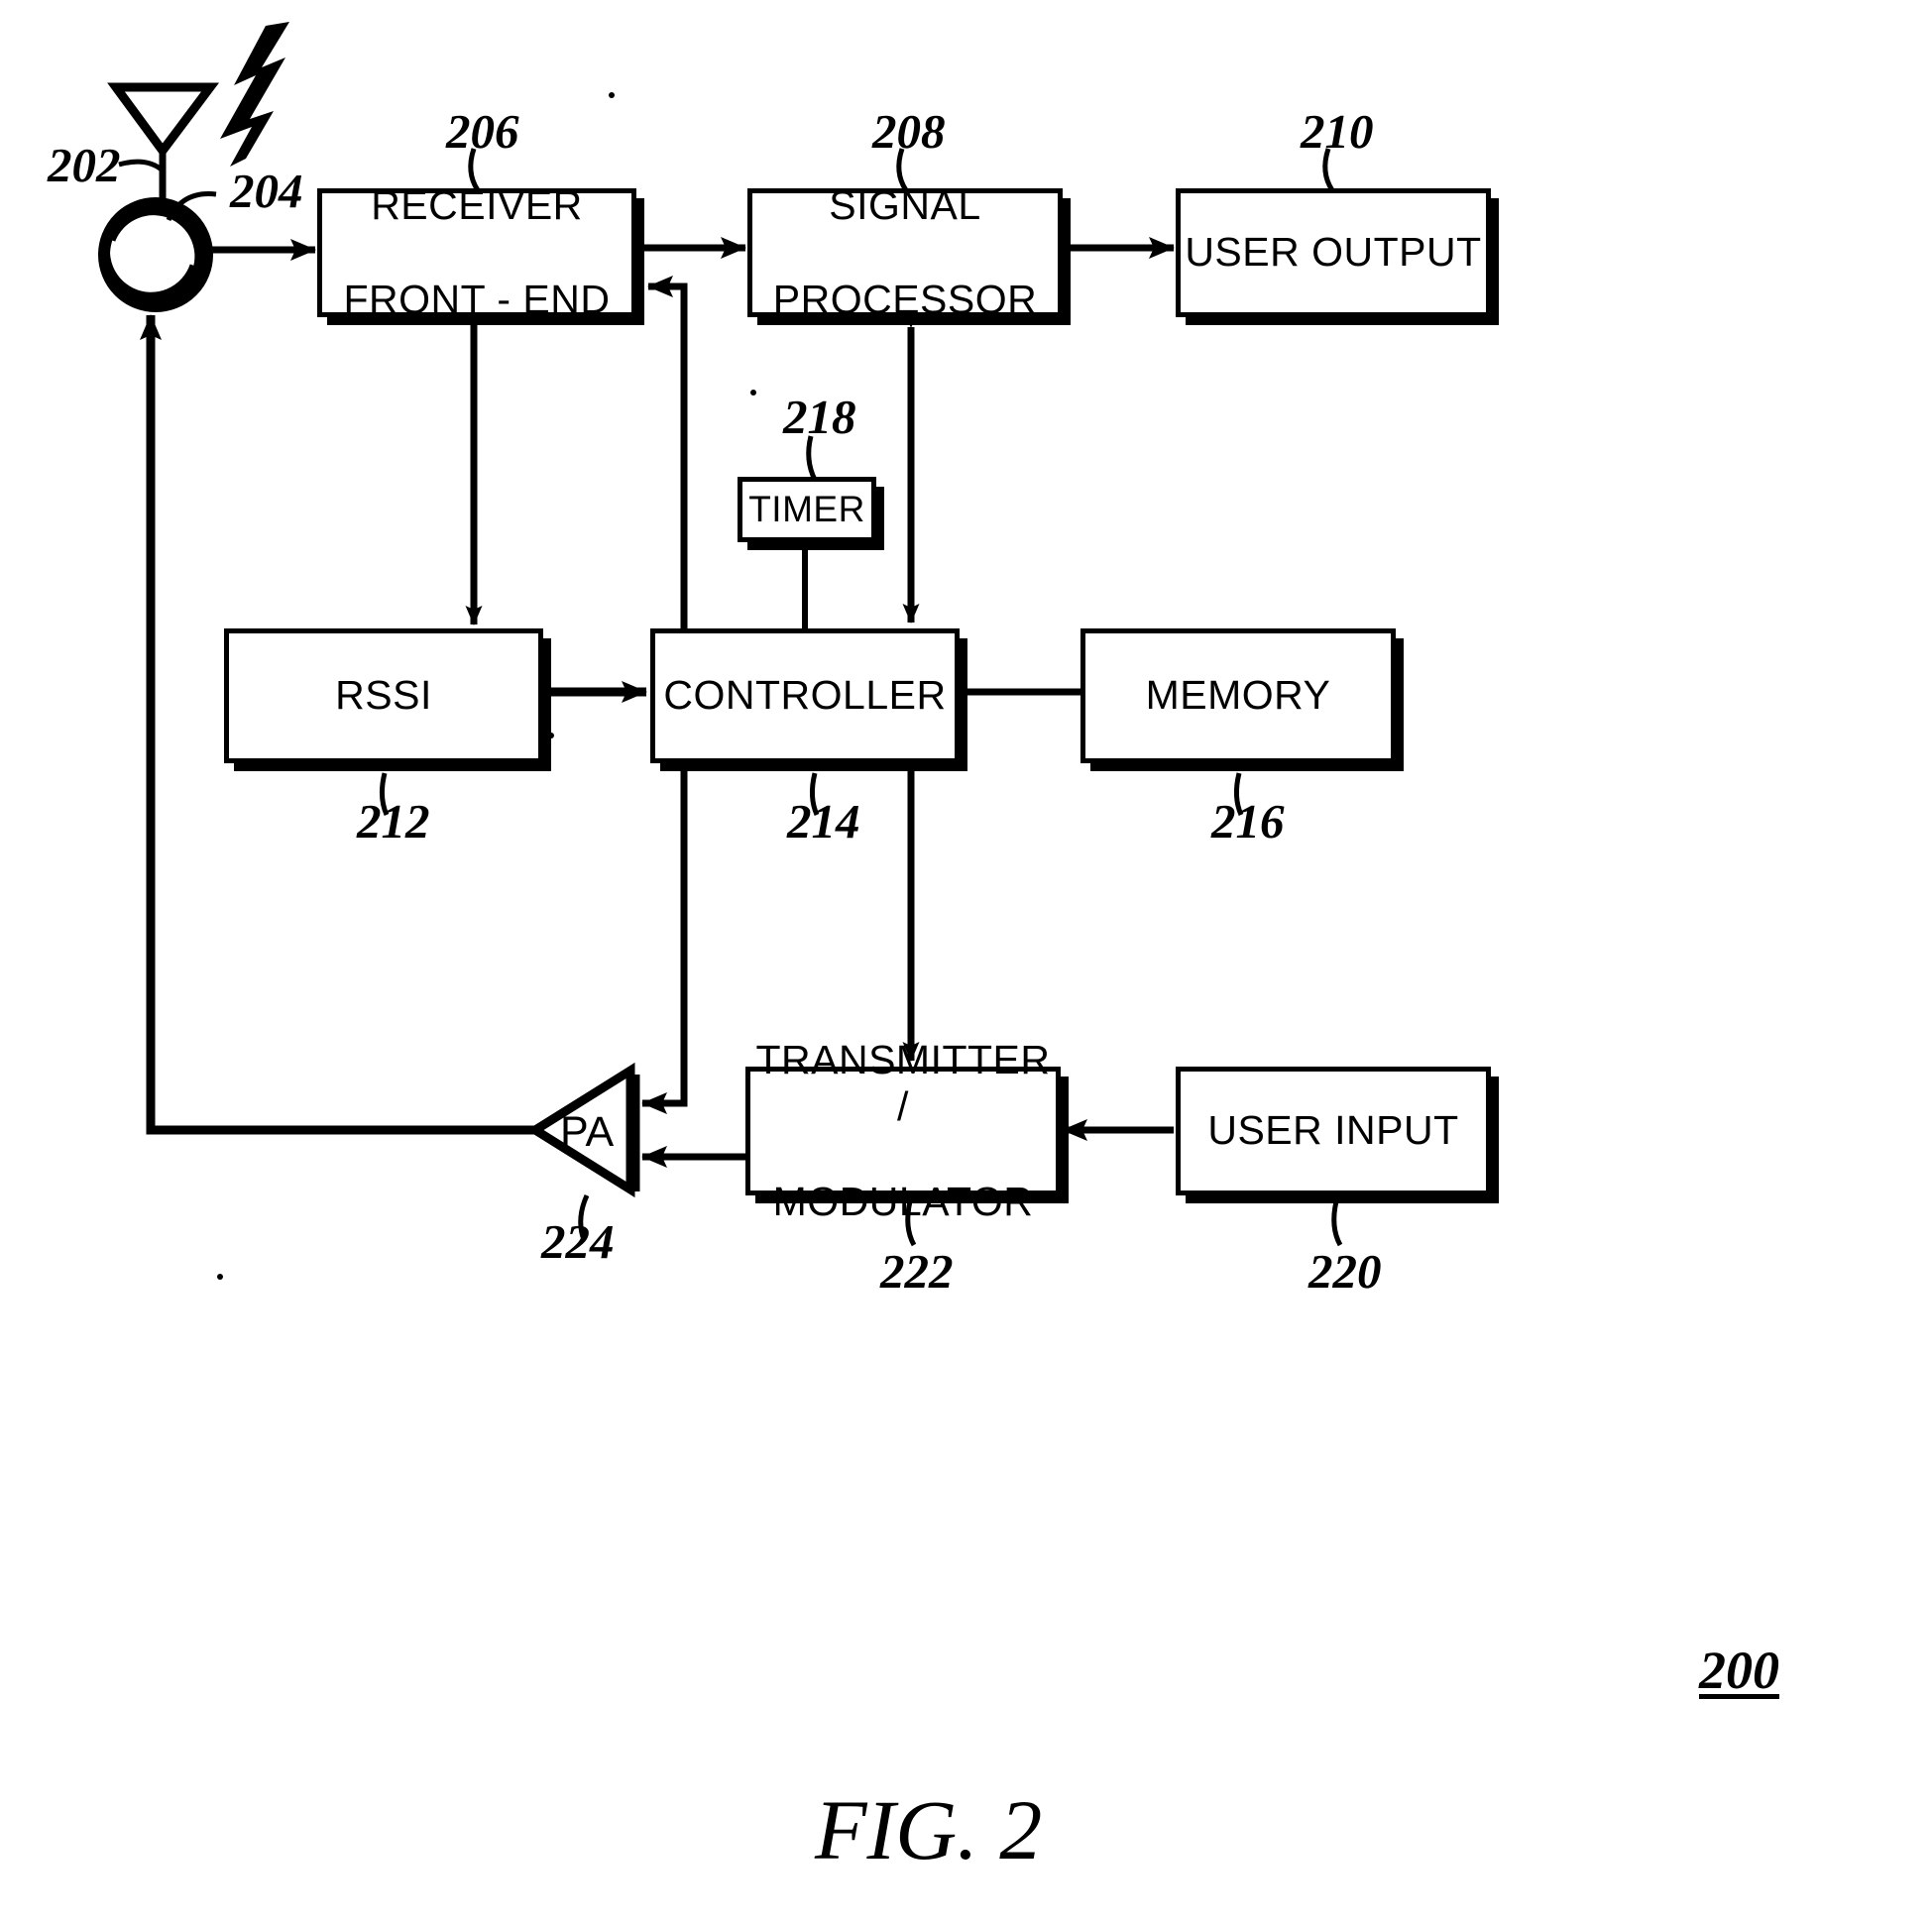 This screenshot has width=1932, height=1927. I want to click on ref-218: 218, so click(819, 417).